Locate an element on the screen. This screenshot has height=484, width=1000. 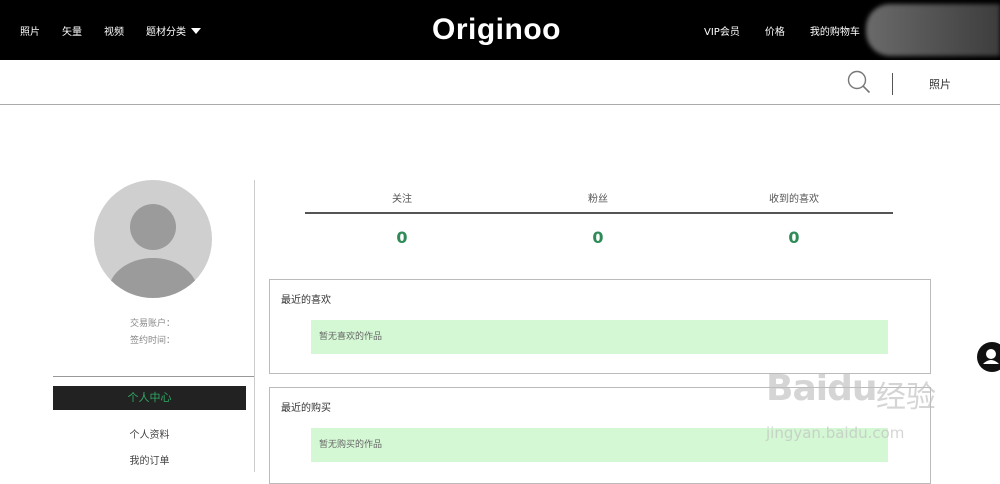
sidebar-divider is located at coordinates (154, 376).